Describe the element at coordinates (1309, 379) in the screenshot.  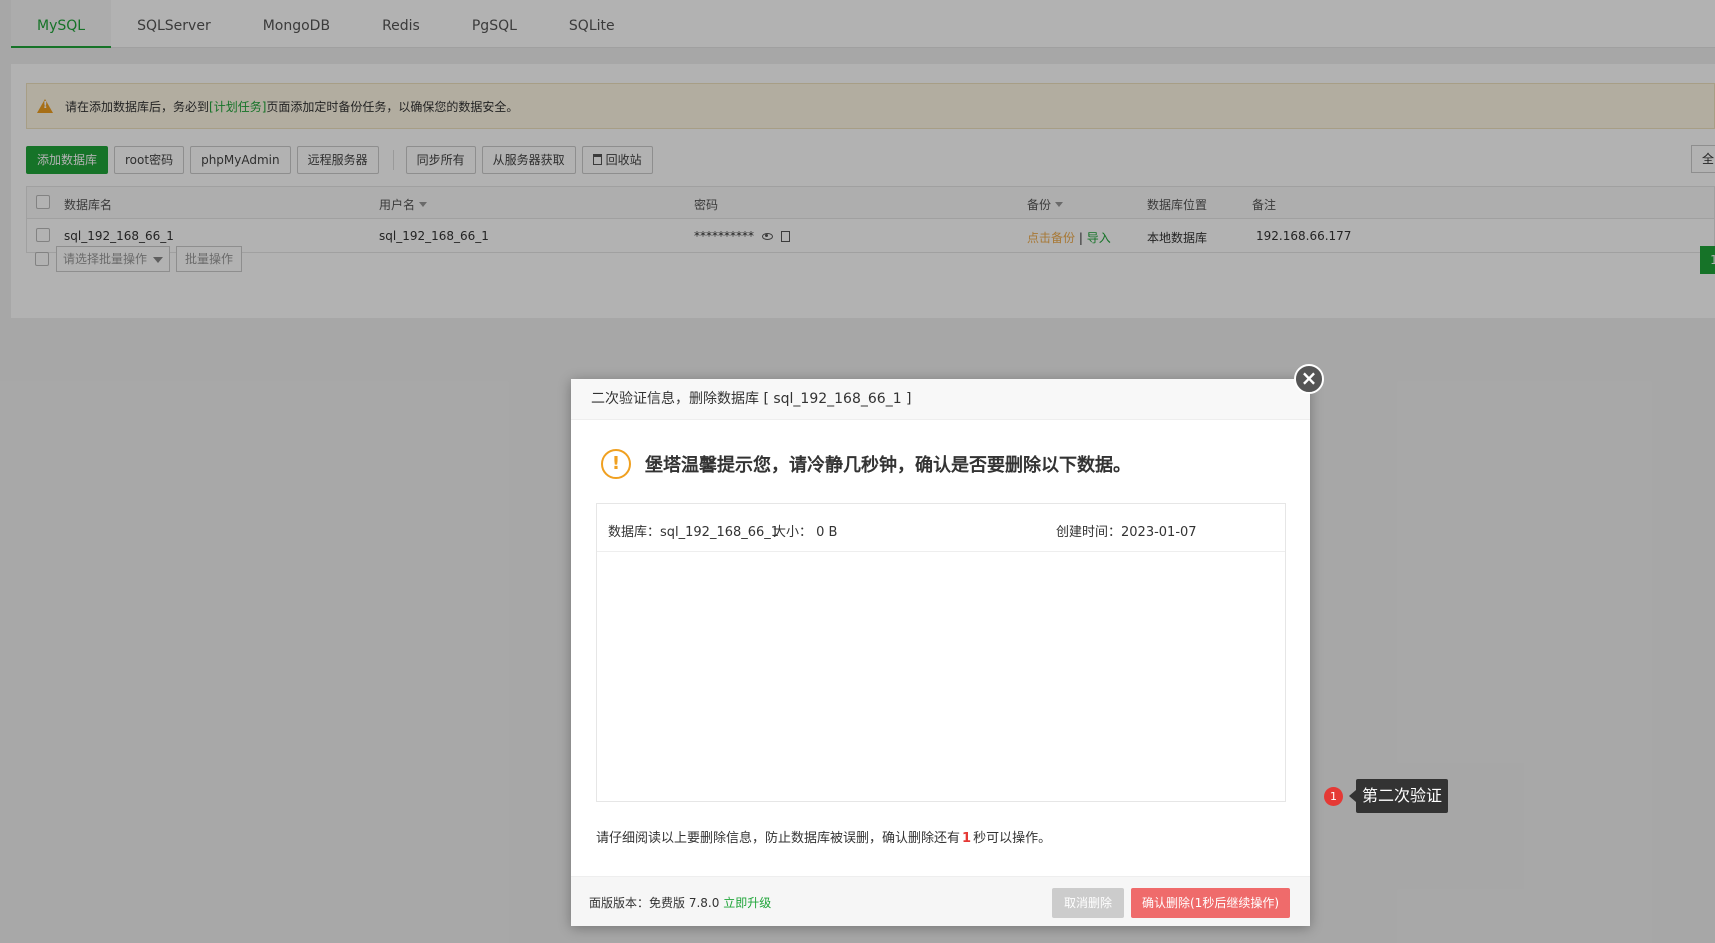
I see `close-icon: ×` at that location.